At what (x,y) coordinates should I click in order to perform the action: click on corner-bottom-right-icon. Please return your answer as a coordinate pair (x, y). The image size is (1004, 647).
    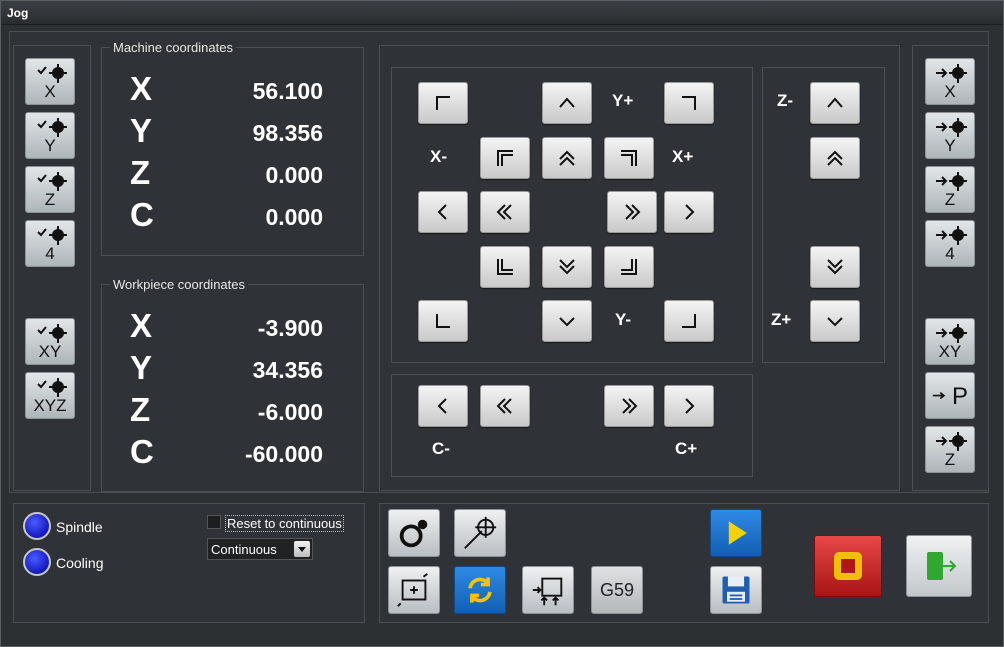
    Looking at the image, I should click on (689, 321).